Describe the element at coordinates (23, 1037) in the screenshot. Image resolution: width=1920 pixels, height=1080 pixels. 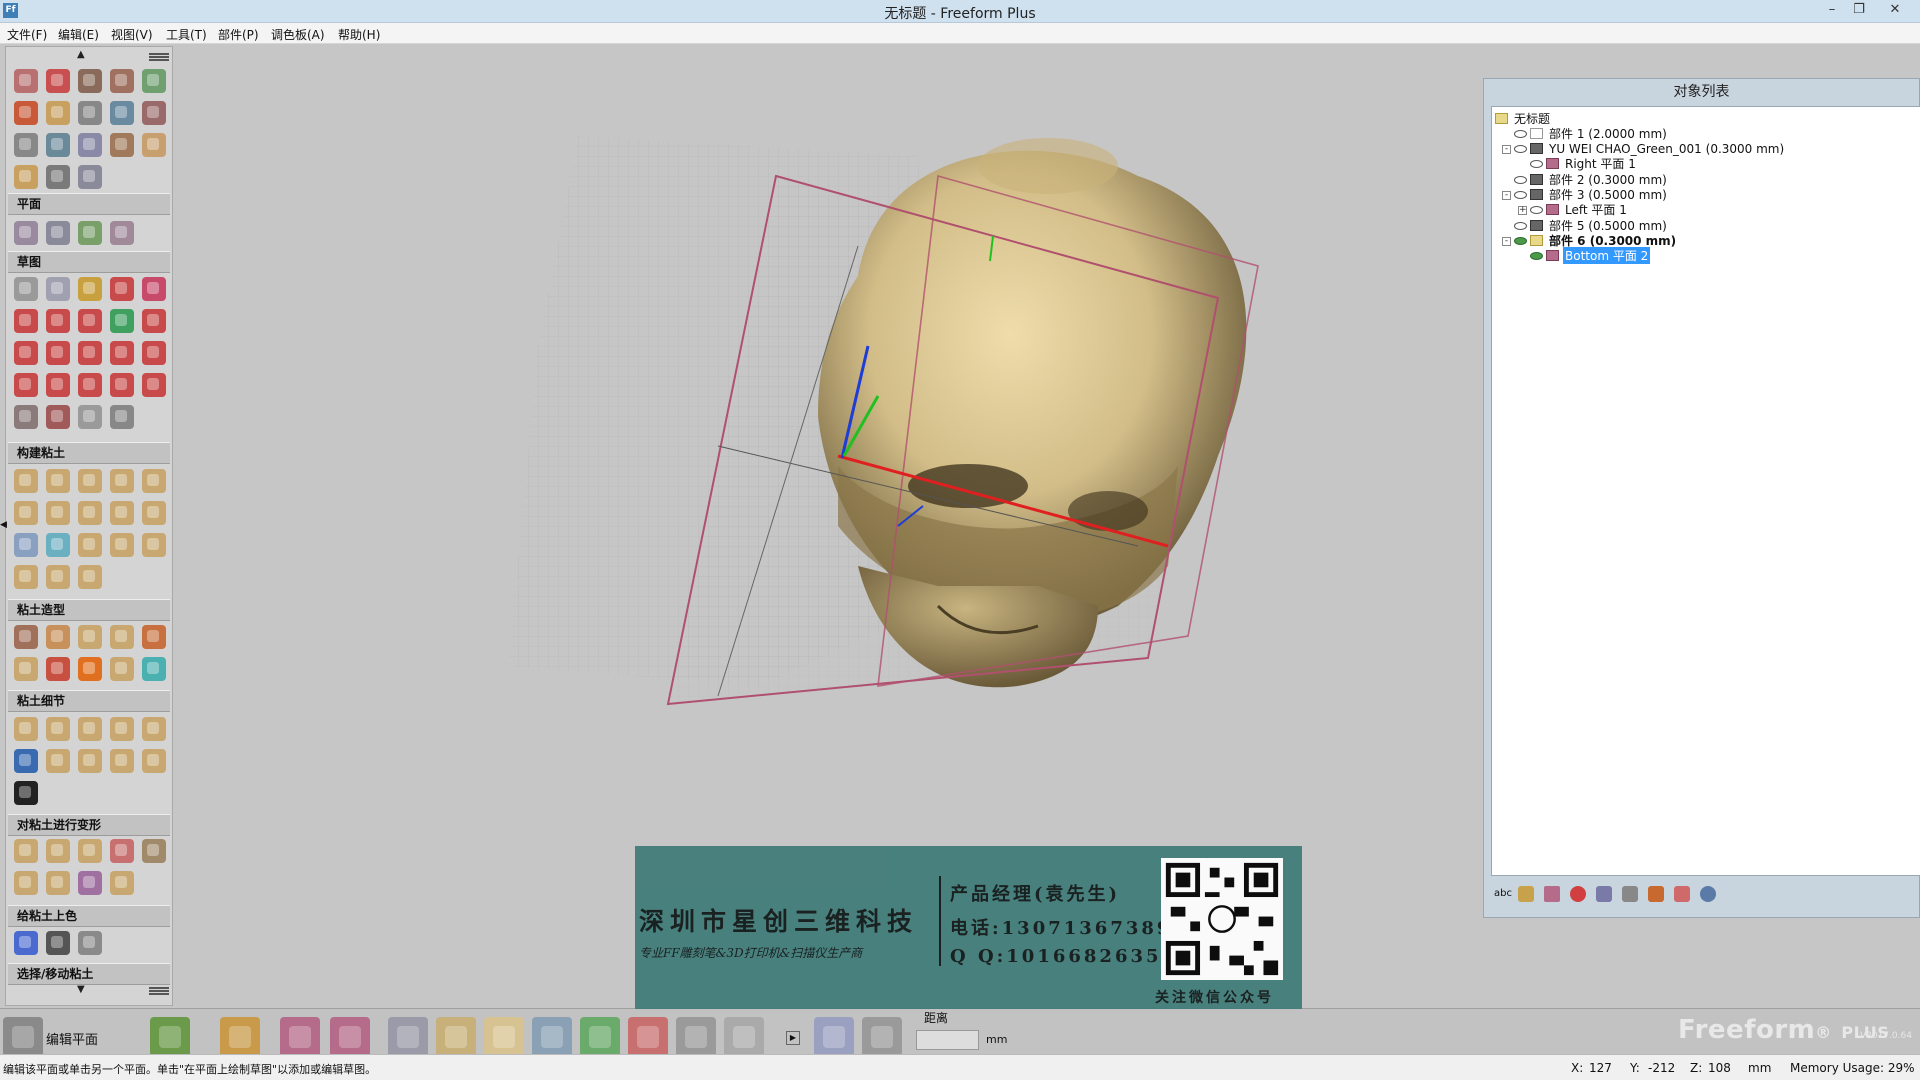
I see `edit-plane-icon` at that location.